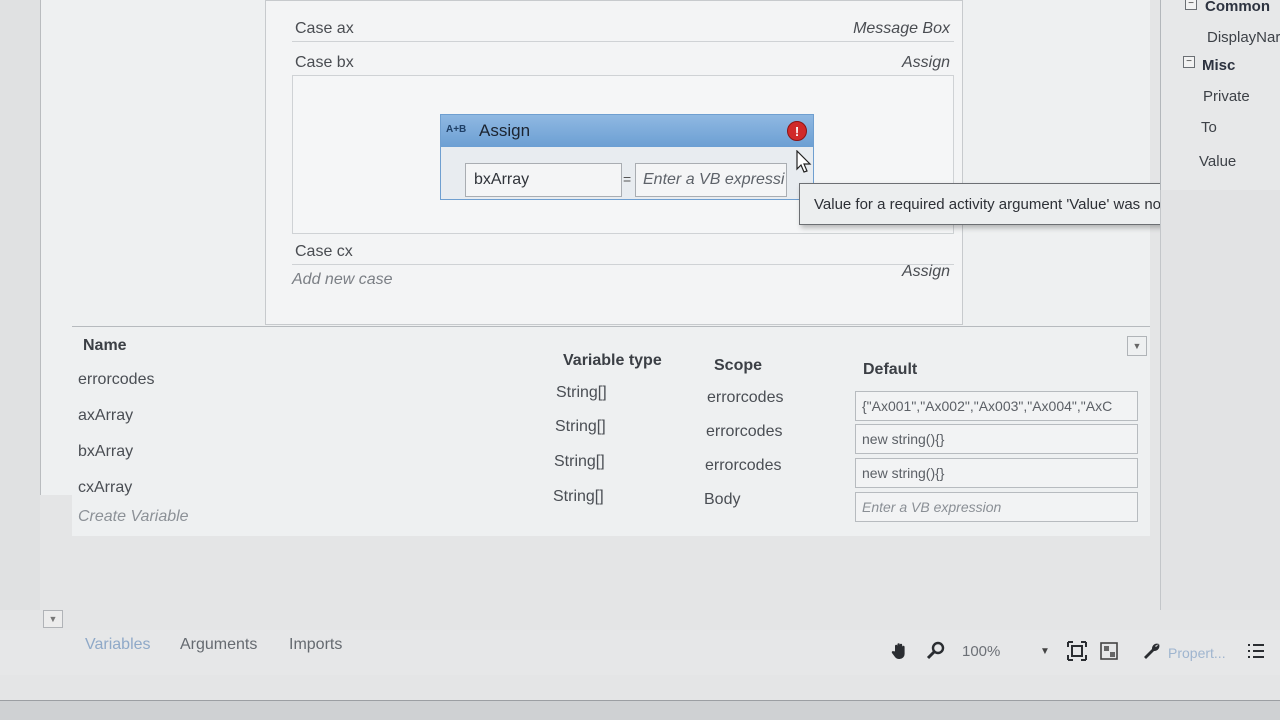  Describe the element at coordinates (890, 370) in the screenshot. I see `column-header-default: Default` at that location.